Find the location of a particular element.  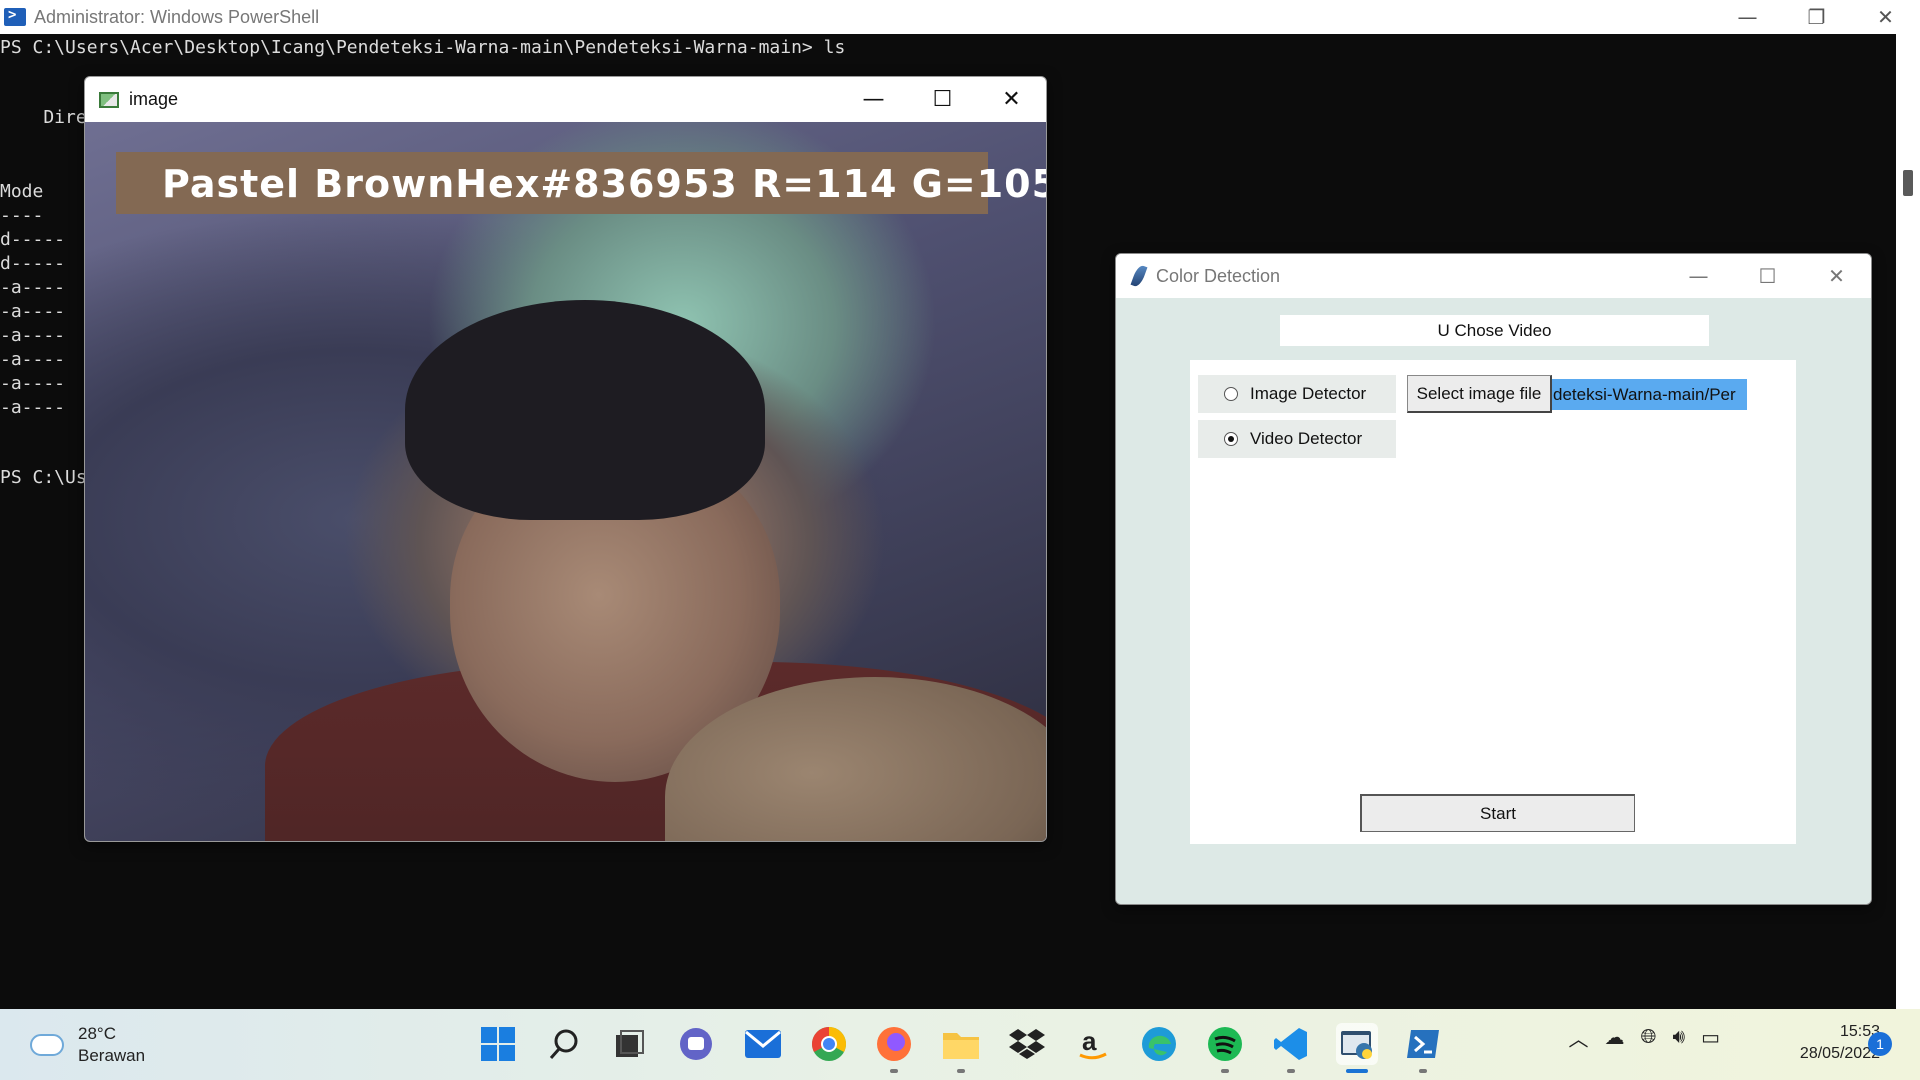

battery-icon: ▭ is located at coordinates (1710, 1037).